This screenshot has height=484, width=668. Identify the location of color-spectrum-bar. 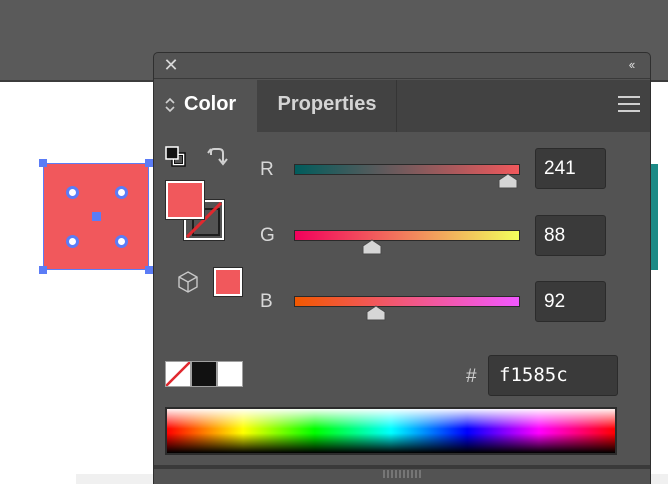
(391, 431).